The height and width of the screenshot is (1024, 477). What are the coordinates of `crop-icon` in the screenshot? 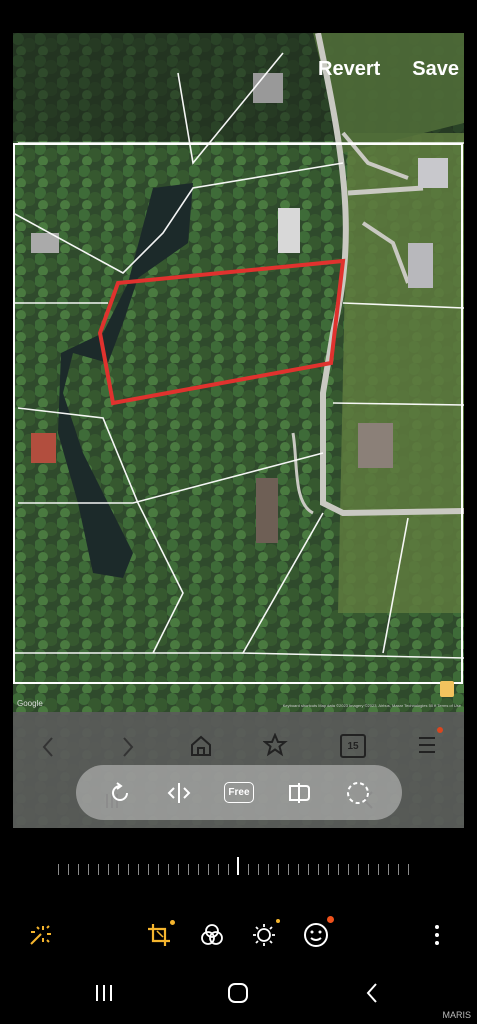 It's located at (159, 935).